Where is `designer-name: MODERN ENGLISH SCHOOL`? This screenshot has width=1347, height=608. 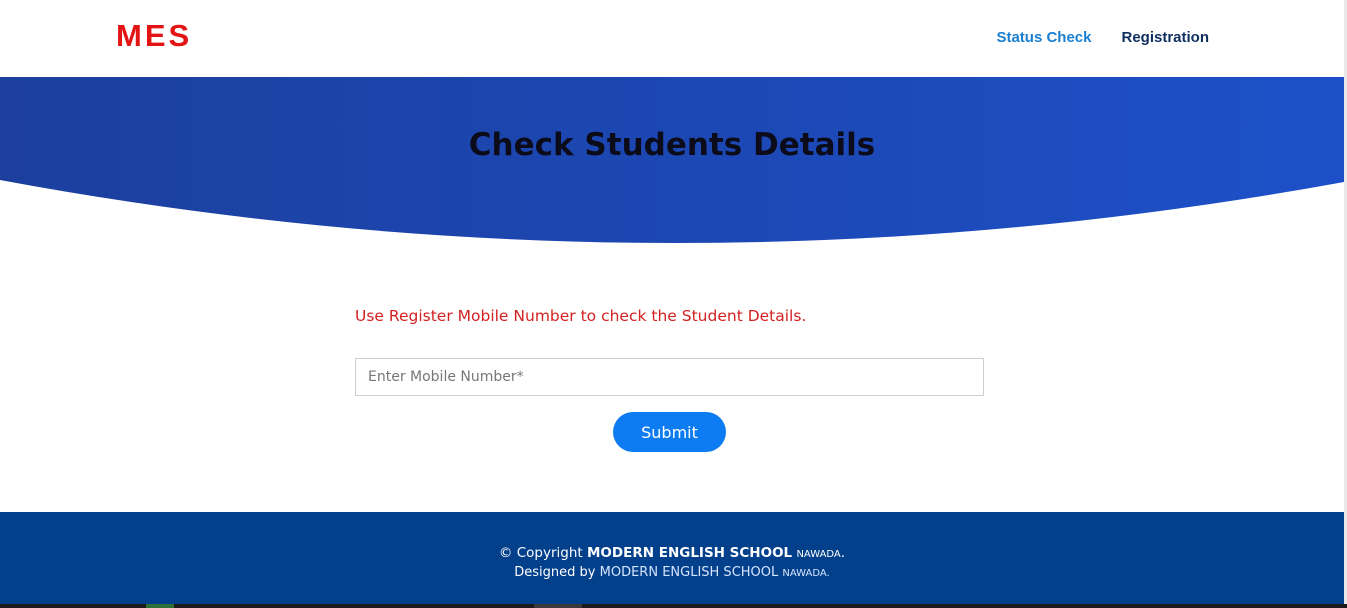
designer-name: MODERN ENGLISH SCHOOL is located at coordinates (689, 572).